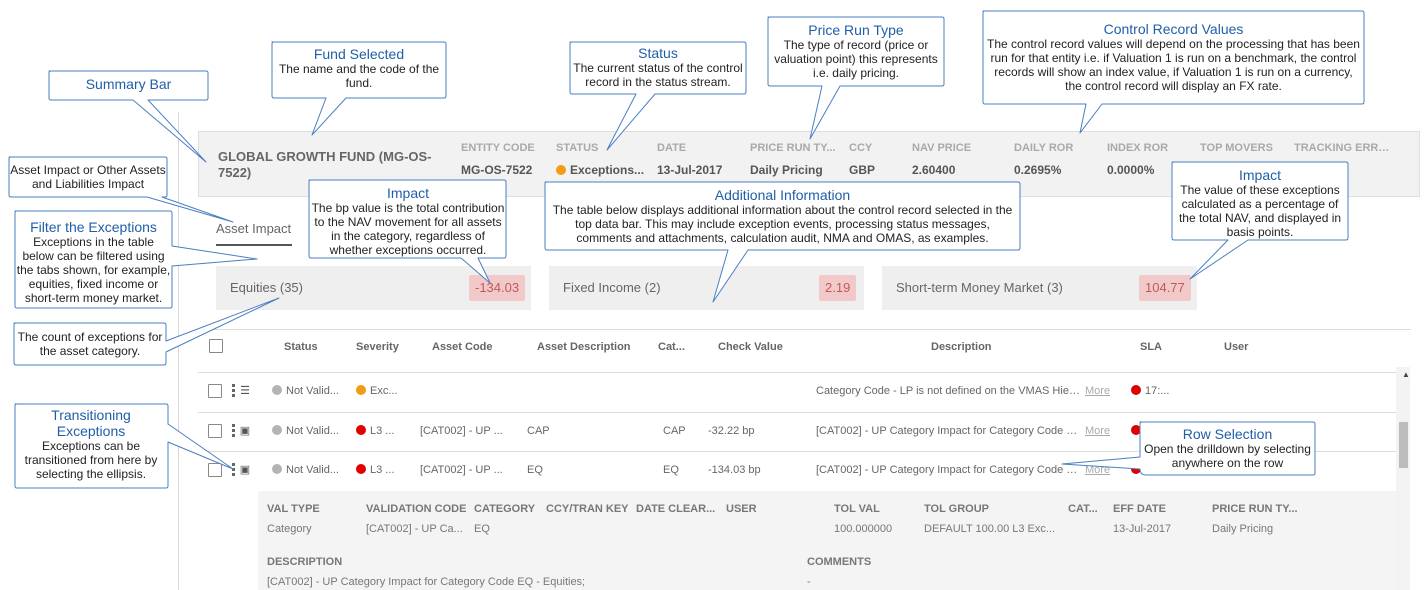 This screenshot has height=590, width=1425. What do you see at coordinates (658, 53) in the screenshot?
I see `callout-title: Status` at bounding box center [658, 53].